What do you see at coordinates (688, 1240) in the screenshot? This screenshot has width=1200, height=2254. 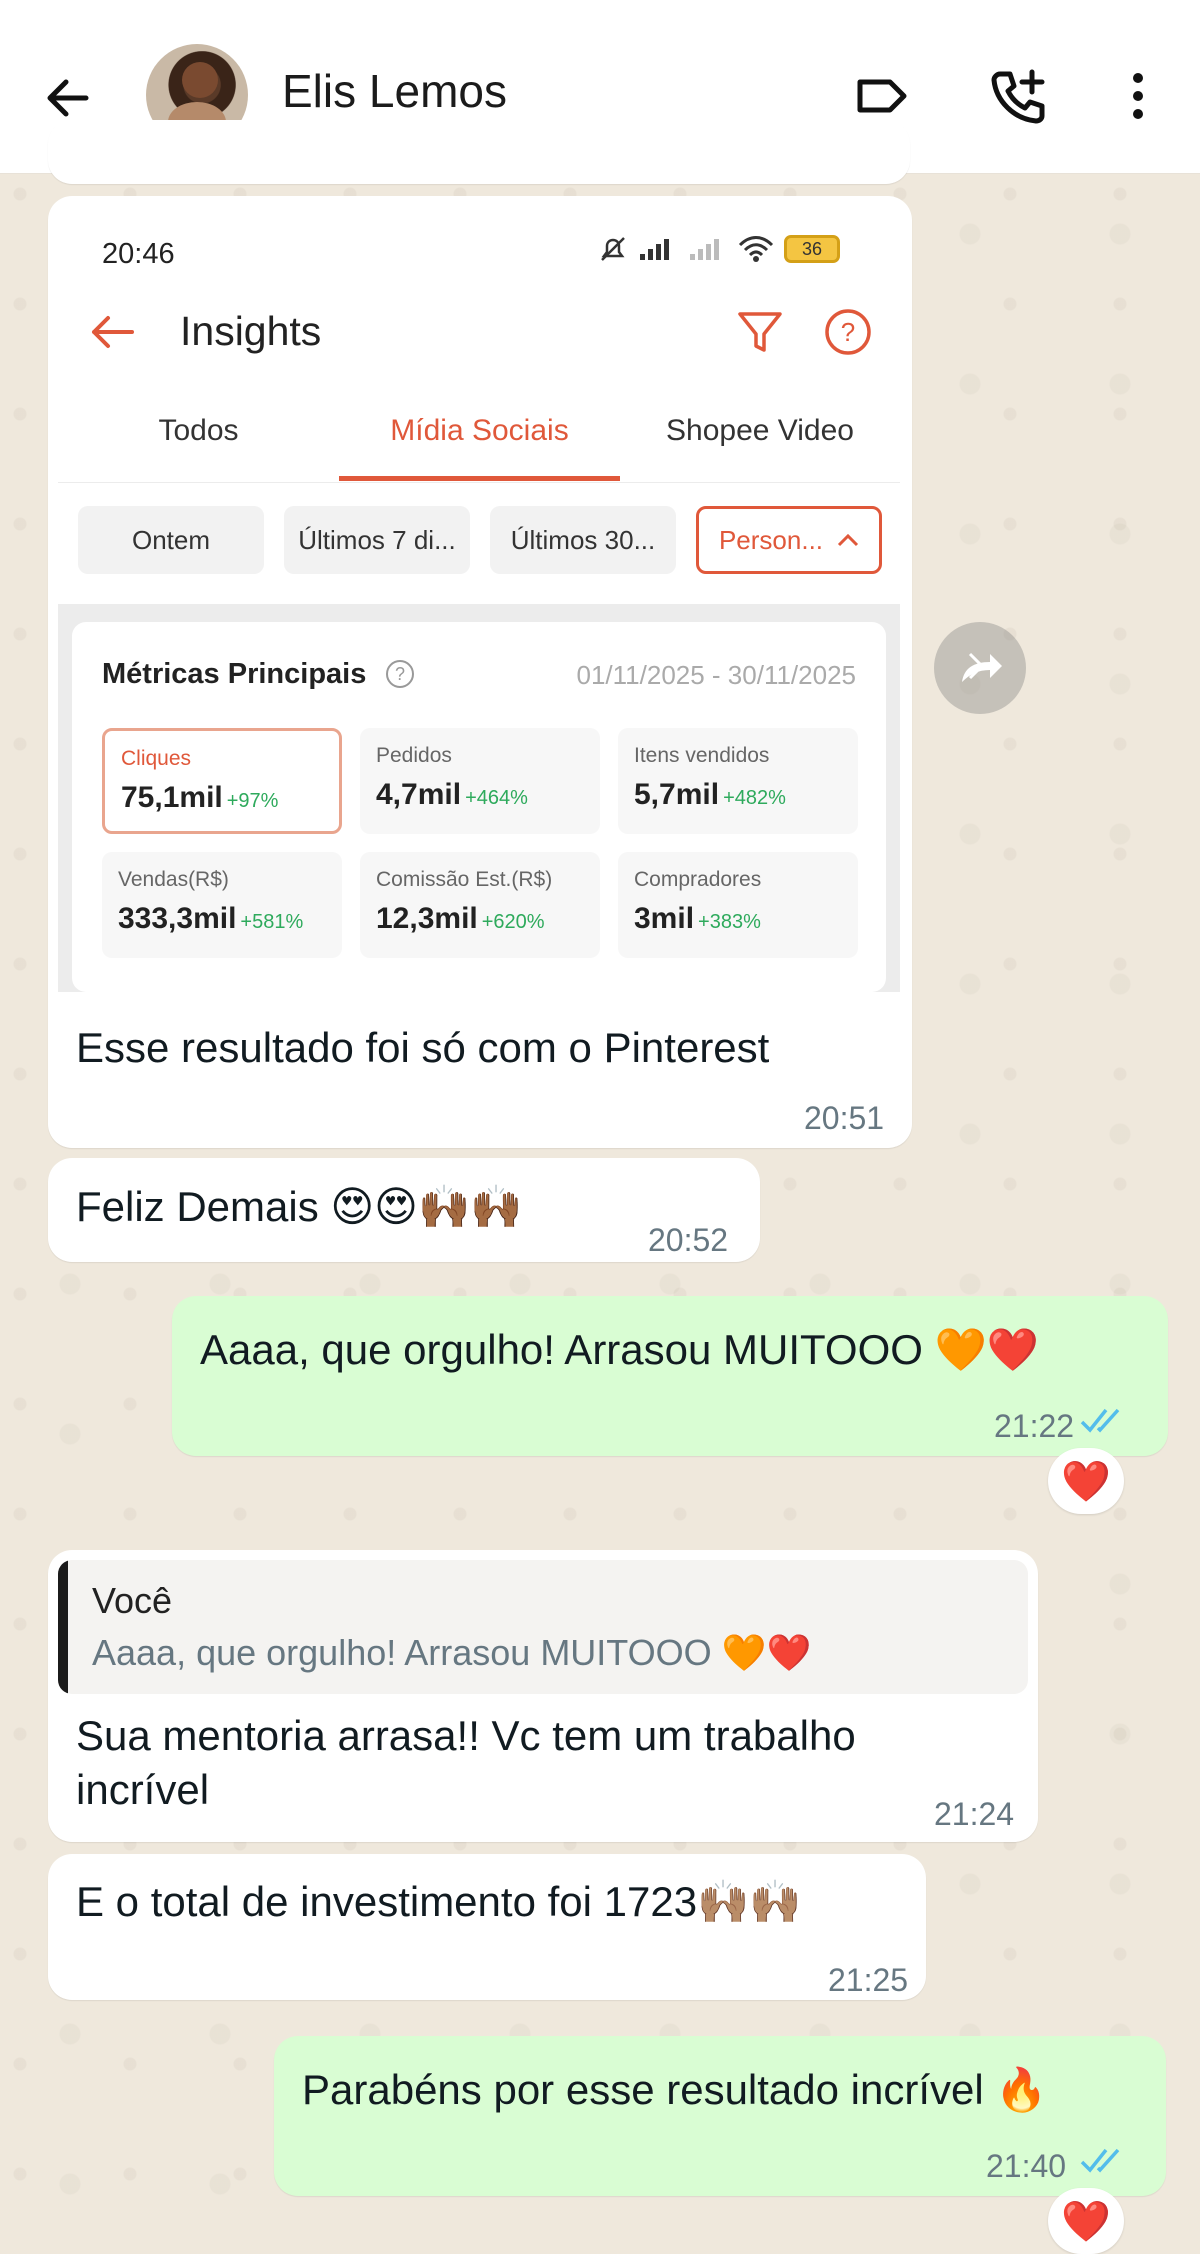 I see `message-time: 20:52` at bounding box center [688, 1240].